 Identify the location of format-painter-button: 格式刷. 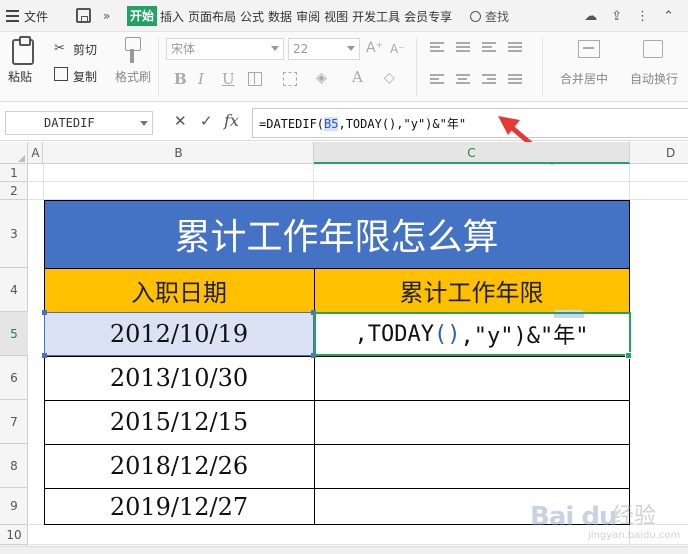
(133, 76).